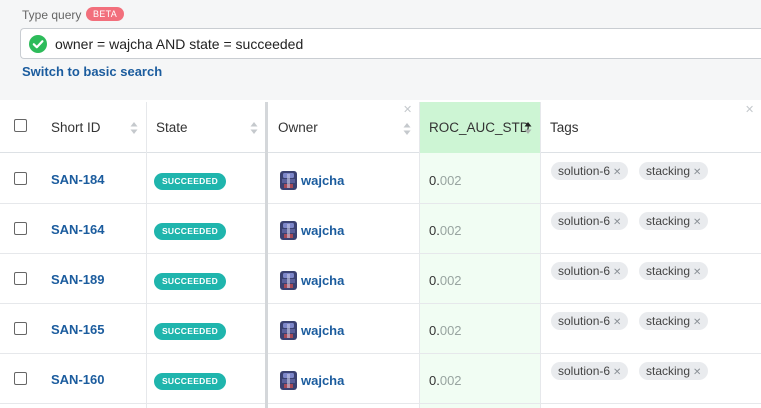 This screenshot has height=408, width=761. What do you see at coordinates (266, 255) in the screenshot?
I see `column-divider-frozen` at bounding box center [266, 255].